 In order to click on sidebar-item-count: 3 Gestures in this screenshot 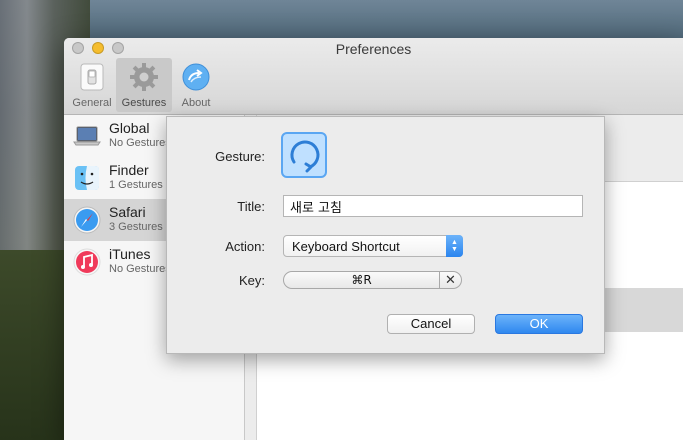, I will do `click(136, 227)`.